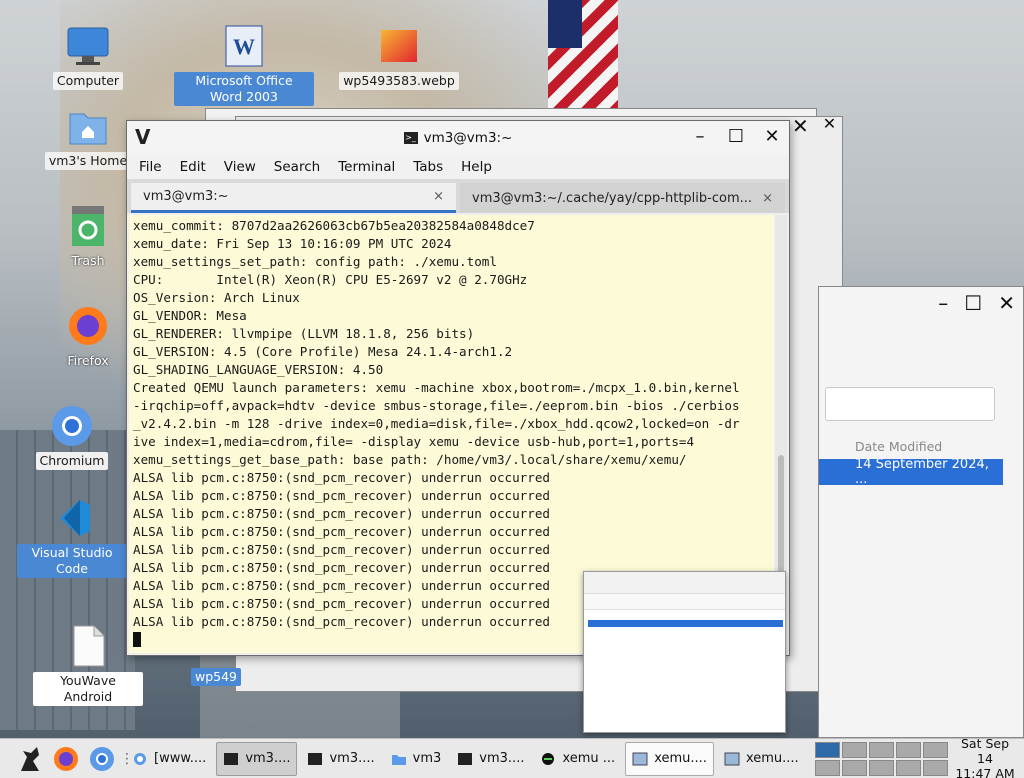  Describe the element at coordinates (72, 426) in the screenshot. I see `chromium-icon` at that location.